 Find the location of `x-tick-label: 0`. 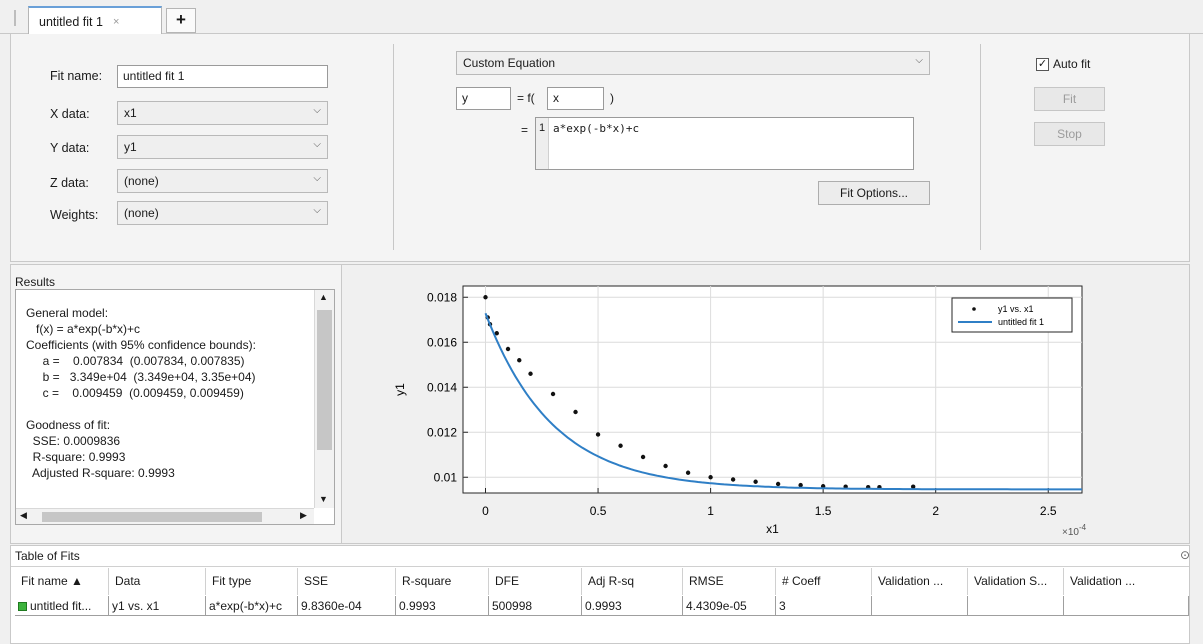

x-tick-label: 0 is located at coordinates (485, 511).